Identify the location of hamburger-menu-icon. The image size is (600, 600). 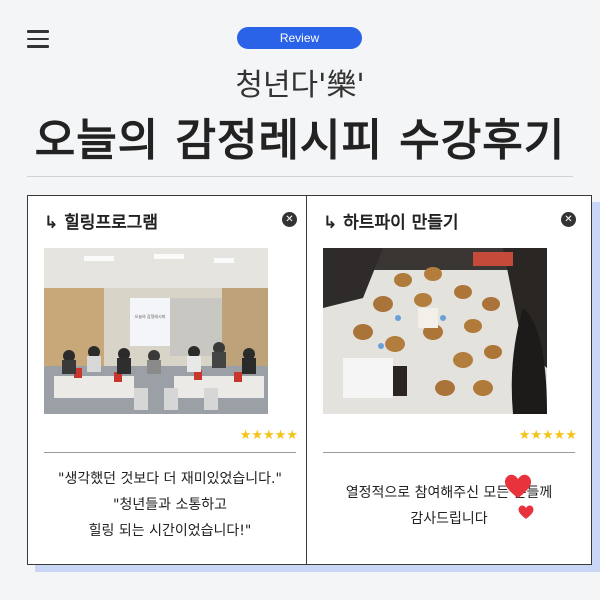
(38, 39).